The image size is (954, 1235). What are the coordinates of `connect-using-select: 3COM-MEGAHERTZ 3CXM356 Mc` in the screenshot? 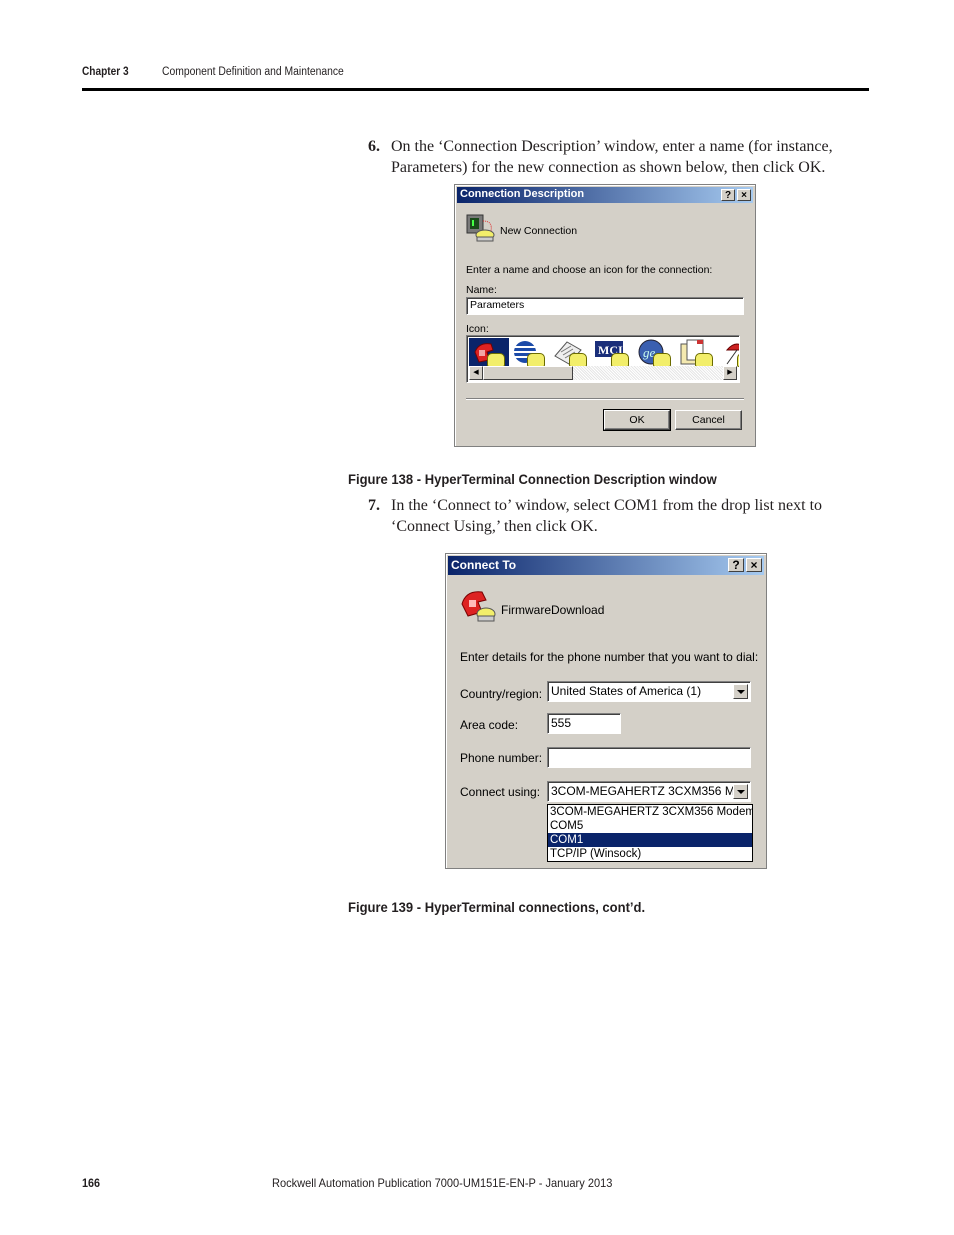 It's located at (649, 791).